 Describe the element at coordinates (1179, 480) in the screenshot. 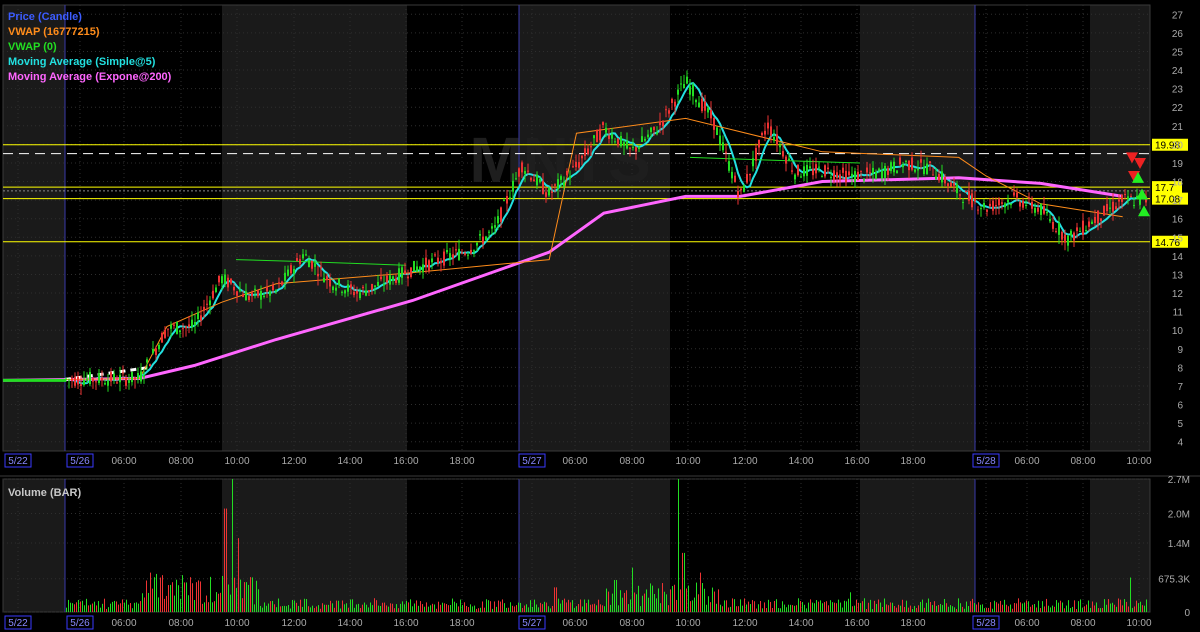

I see `volume-tick-label: 2.7M` at that location.